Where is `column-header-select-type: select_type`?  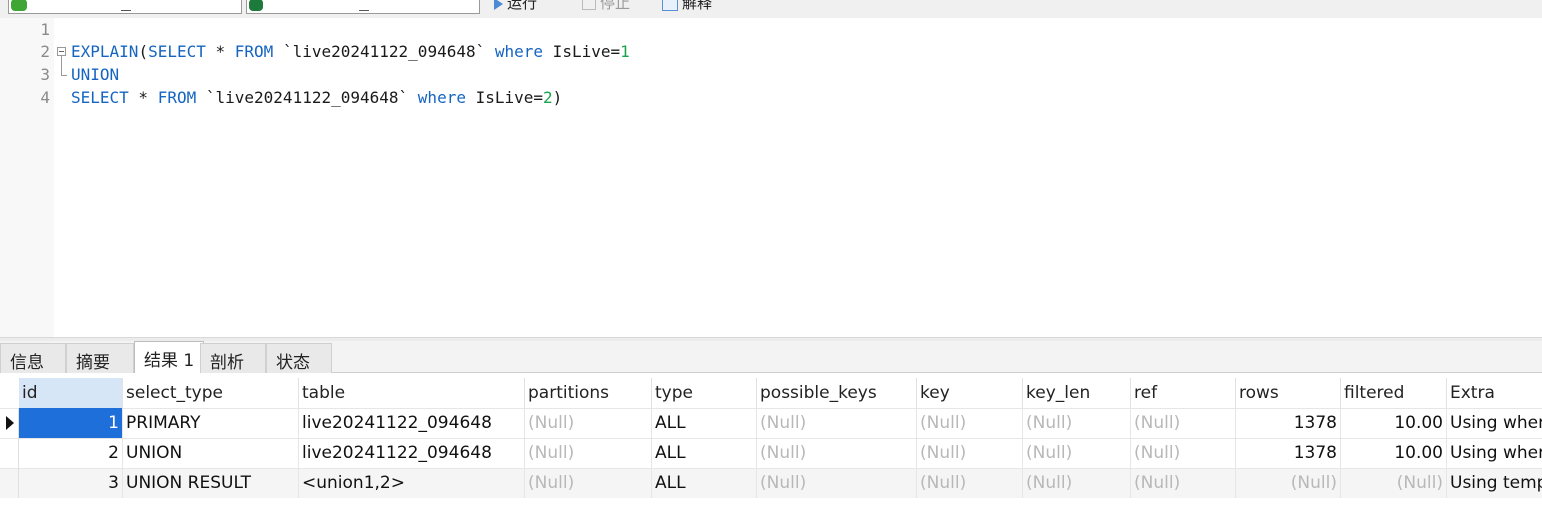
column-header-select-type: select_type is located at coordinates (211, 393).